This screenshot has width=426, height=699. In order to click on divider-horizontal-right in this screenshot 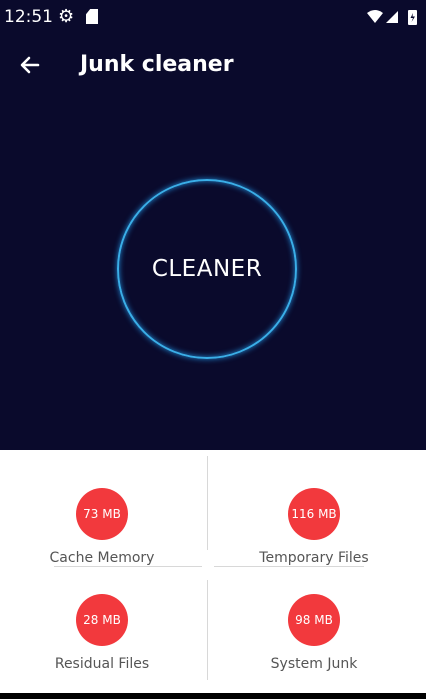, I will do `click(289, 566)`.